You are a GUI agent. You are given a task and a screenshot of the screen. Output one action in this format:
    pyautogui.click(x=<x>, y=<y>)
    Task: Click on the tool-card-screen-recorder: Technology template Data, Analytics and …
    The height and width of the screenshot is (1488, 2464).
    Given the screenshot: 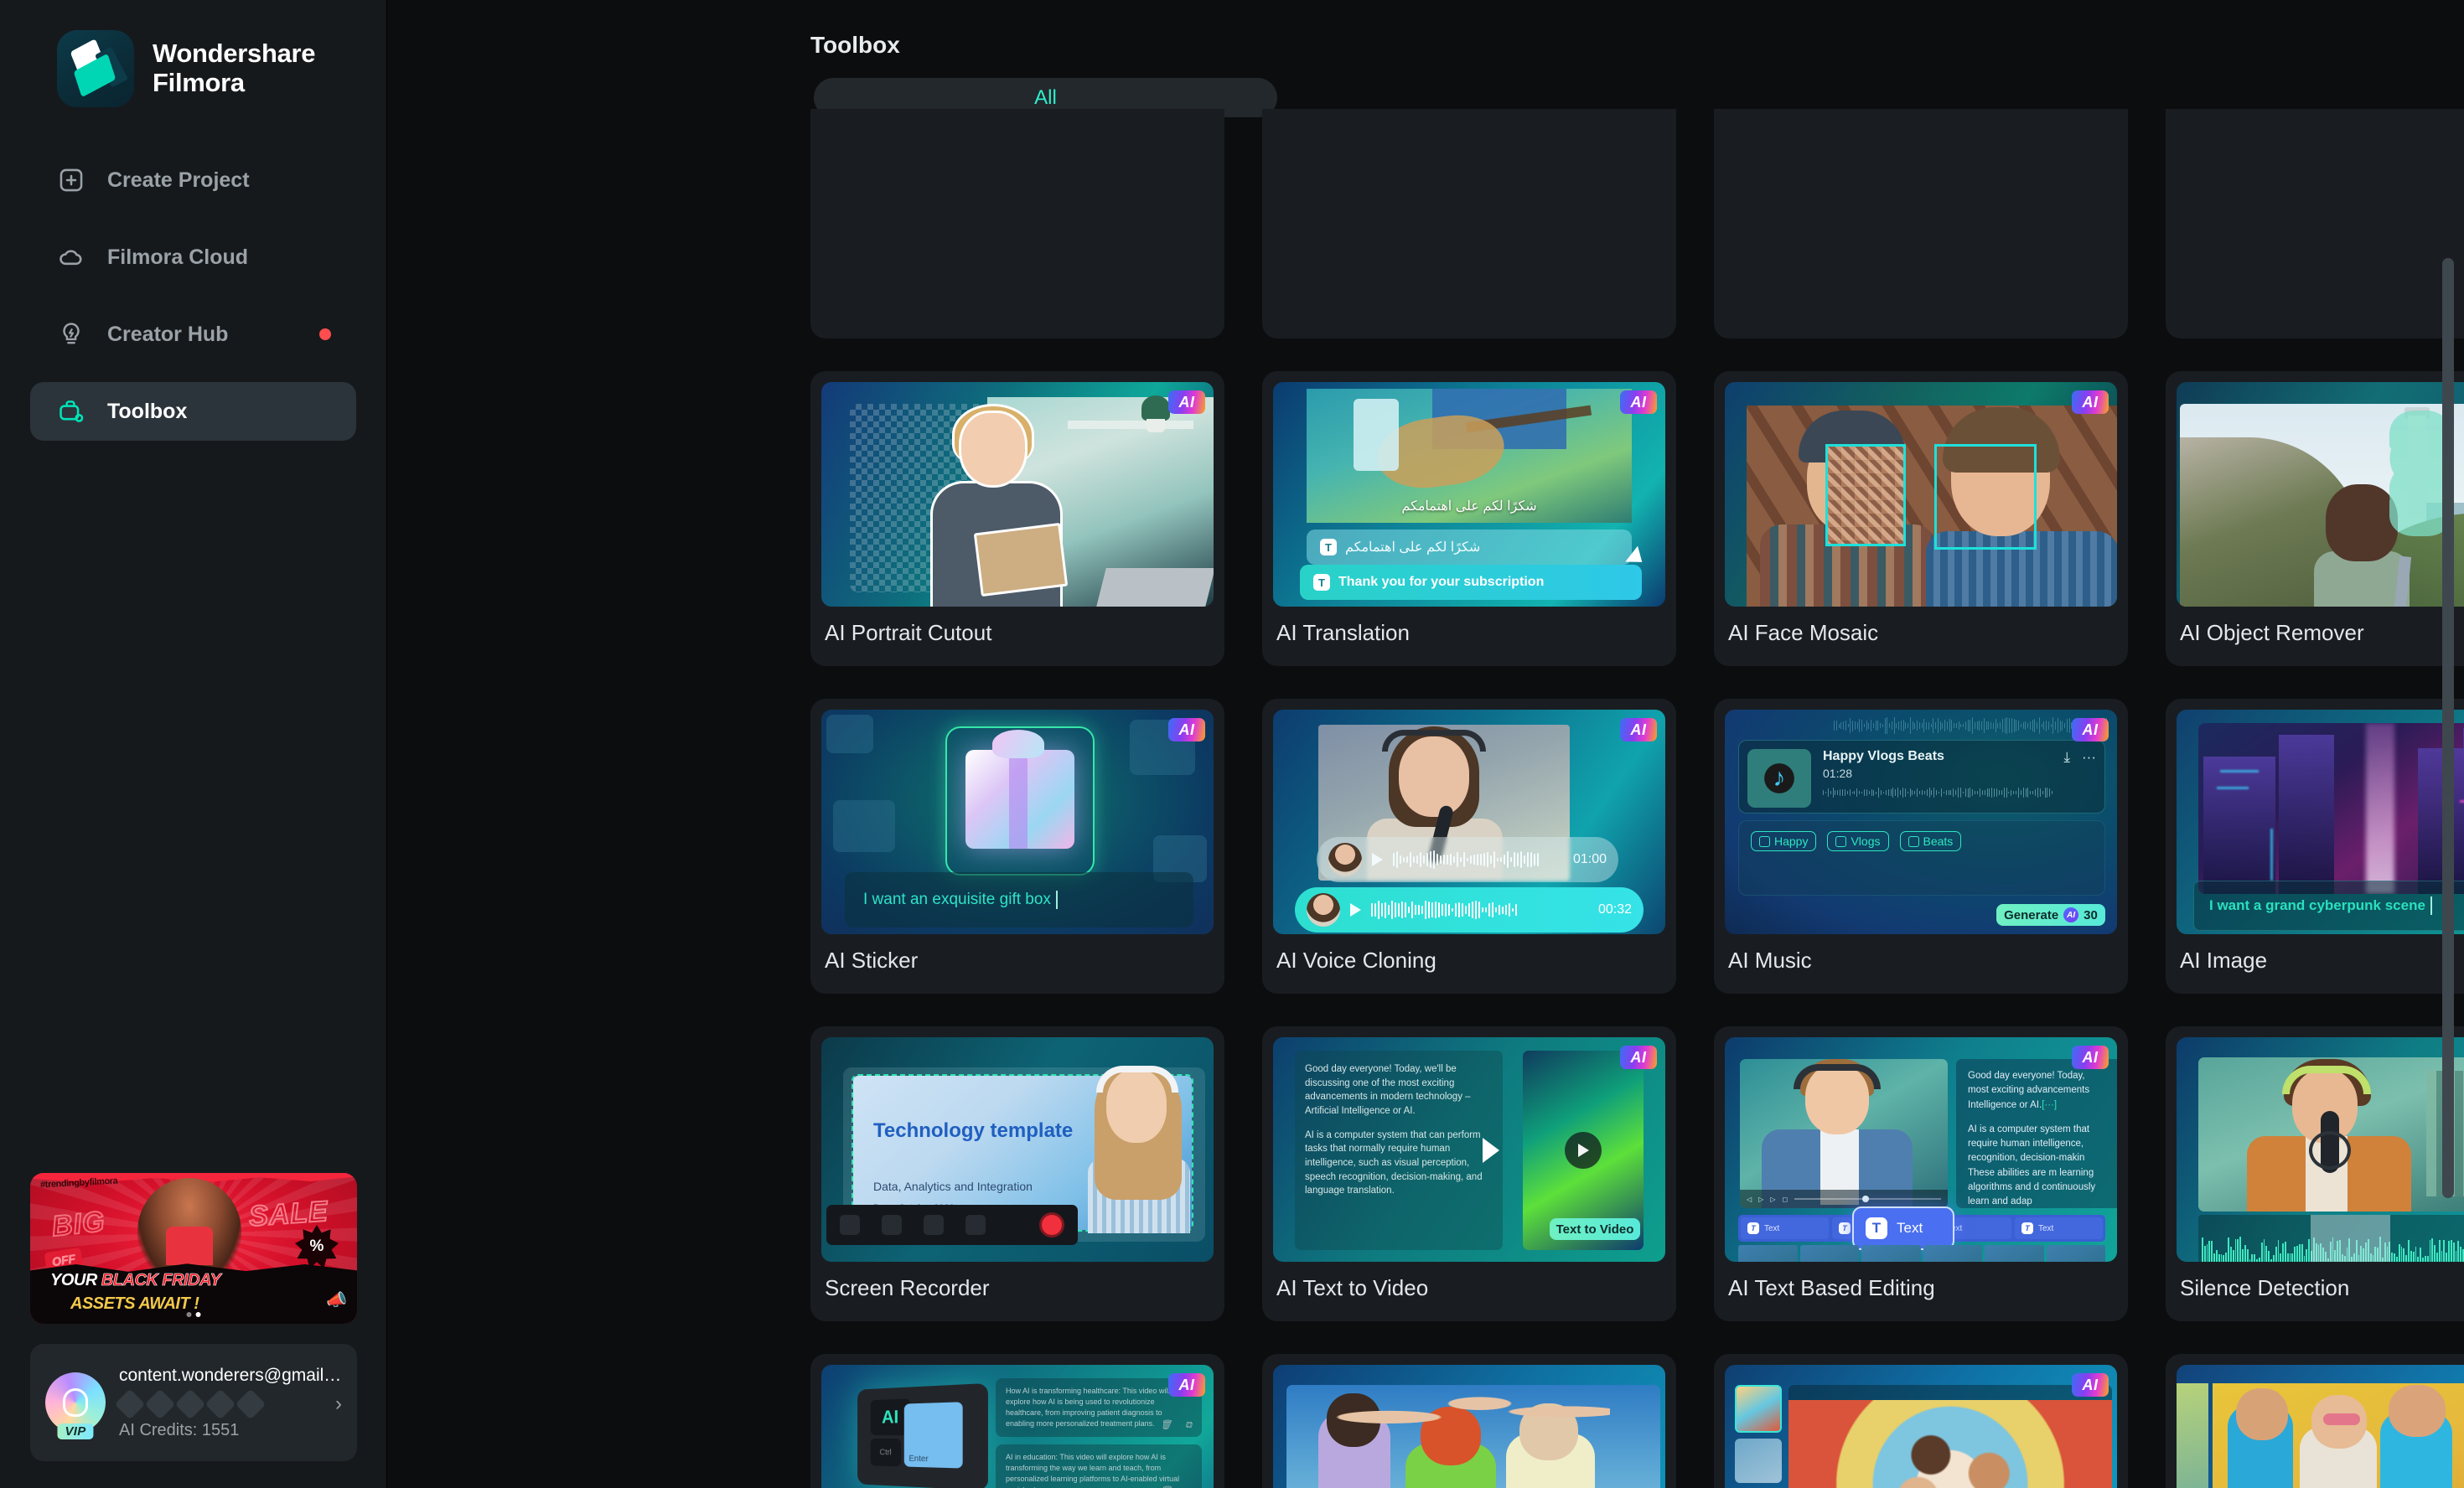 What is the action you would take?
    pyautogui.click(x=1017, y=1173)
    